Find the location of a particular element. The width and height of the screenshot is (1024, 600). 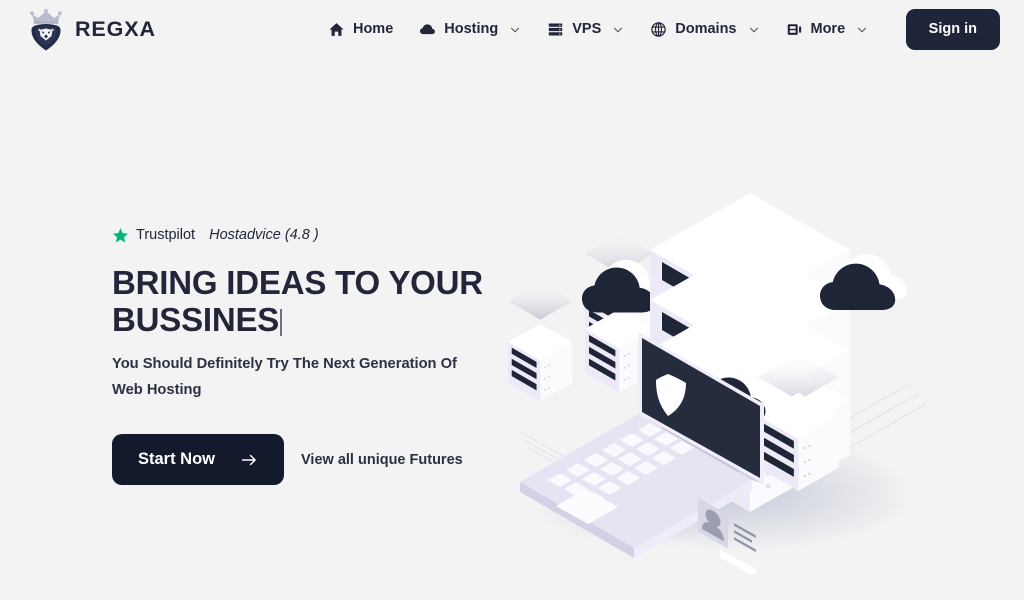

nav-label-vps: VPS is located at coordinates (587, 29).